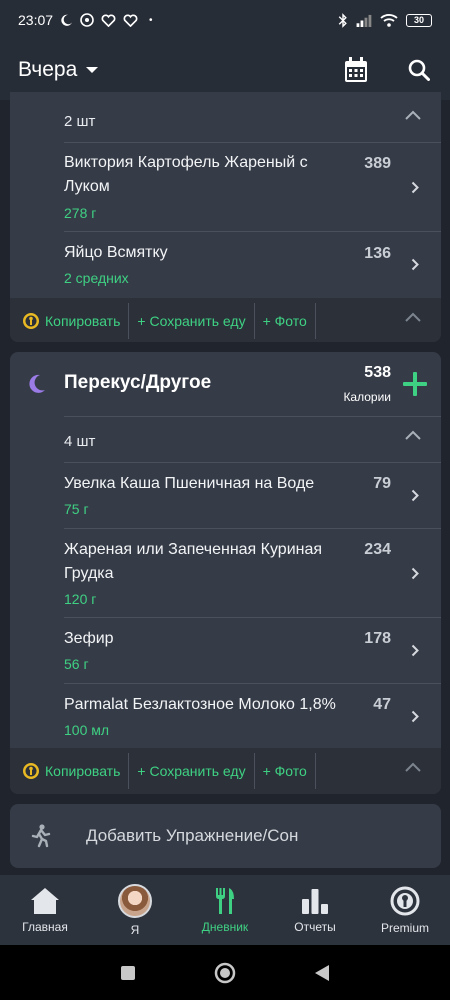 The width and height of the screenshot is (450, 1000). Describe the element at coordinates (48, 69) in the screenshot. I see `date-title: Вчера` at that location.